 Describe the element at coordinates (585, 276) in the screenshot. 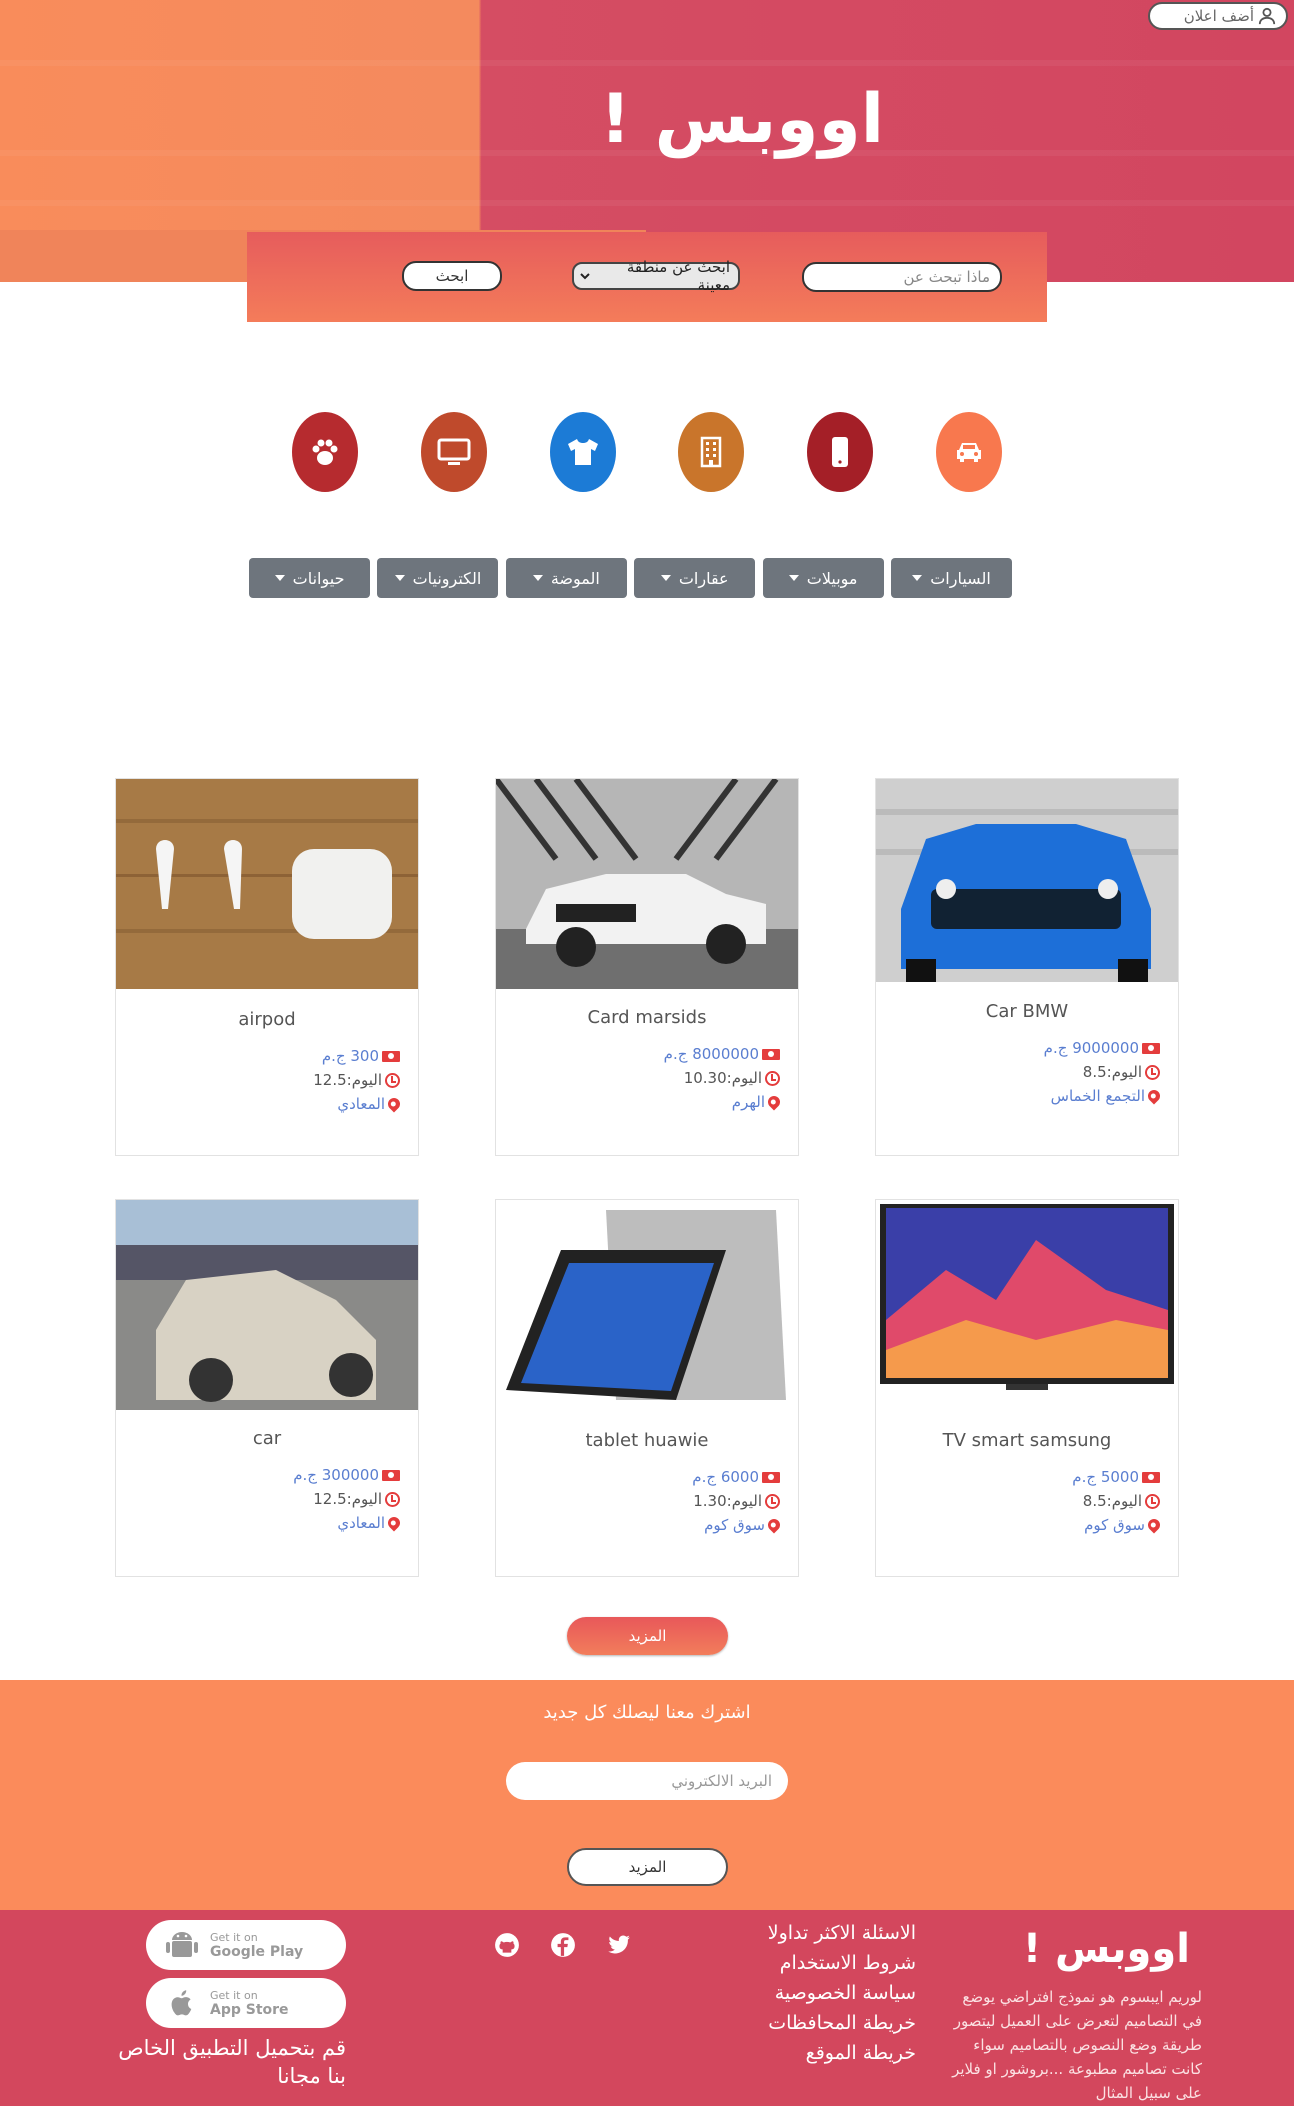

I see `chevron-down-icon` at that location.